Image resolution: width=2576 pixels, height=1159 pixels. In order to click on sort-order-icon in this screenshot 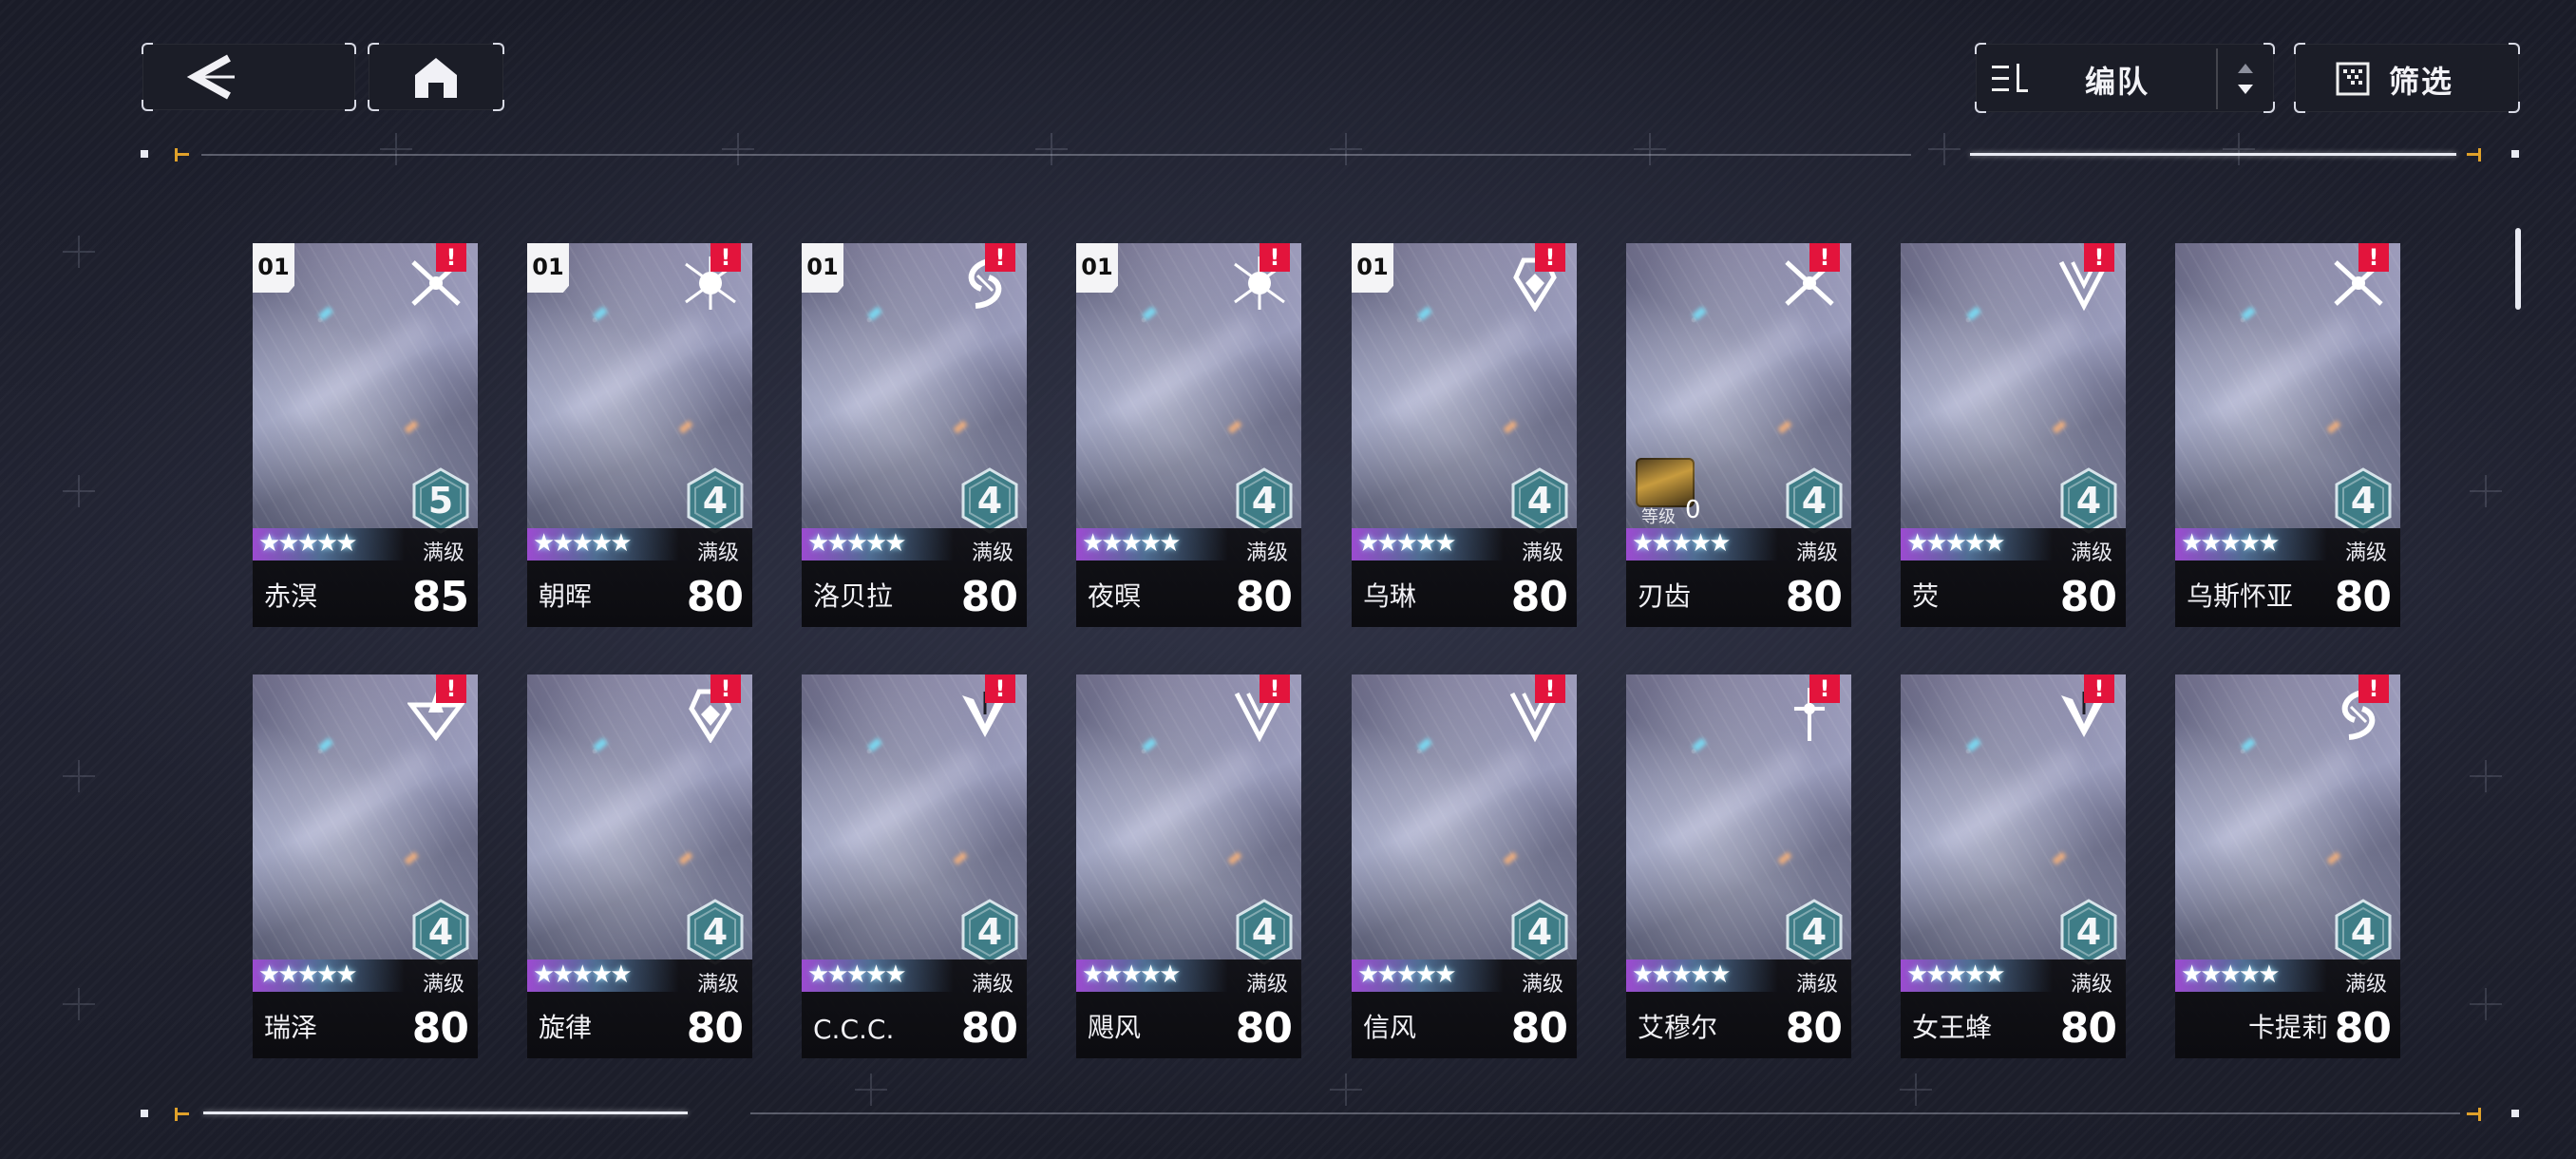, I will do `click(2243, 78)`.